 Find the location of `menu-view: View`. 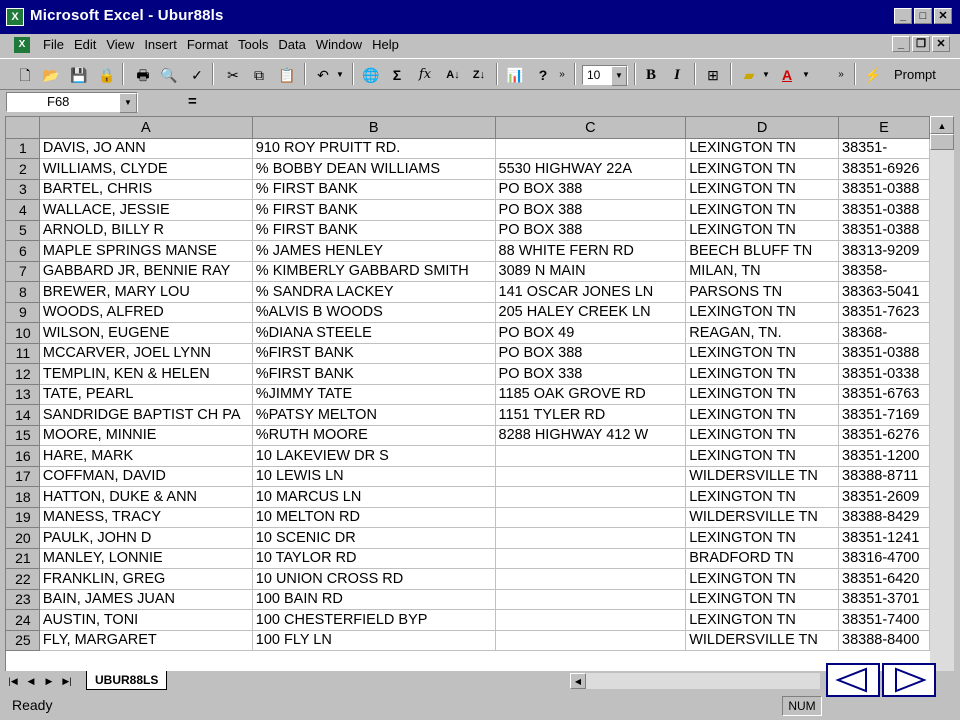

menu-view: View is located at coordinates (120, 44).